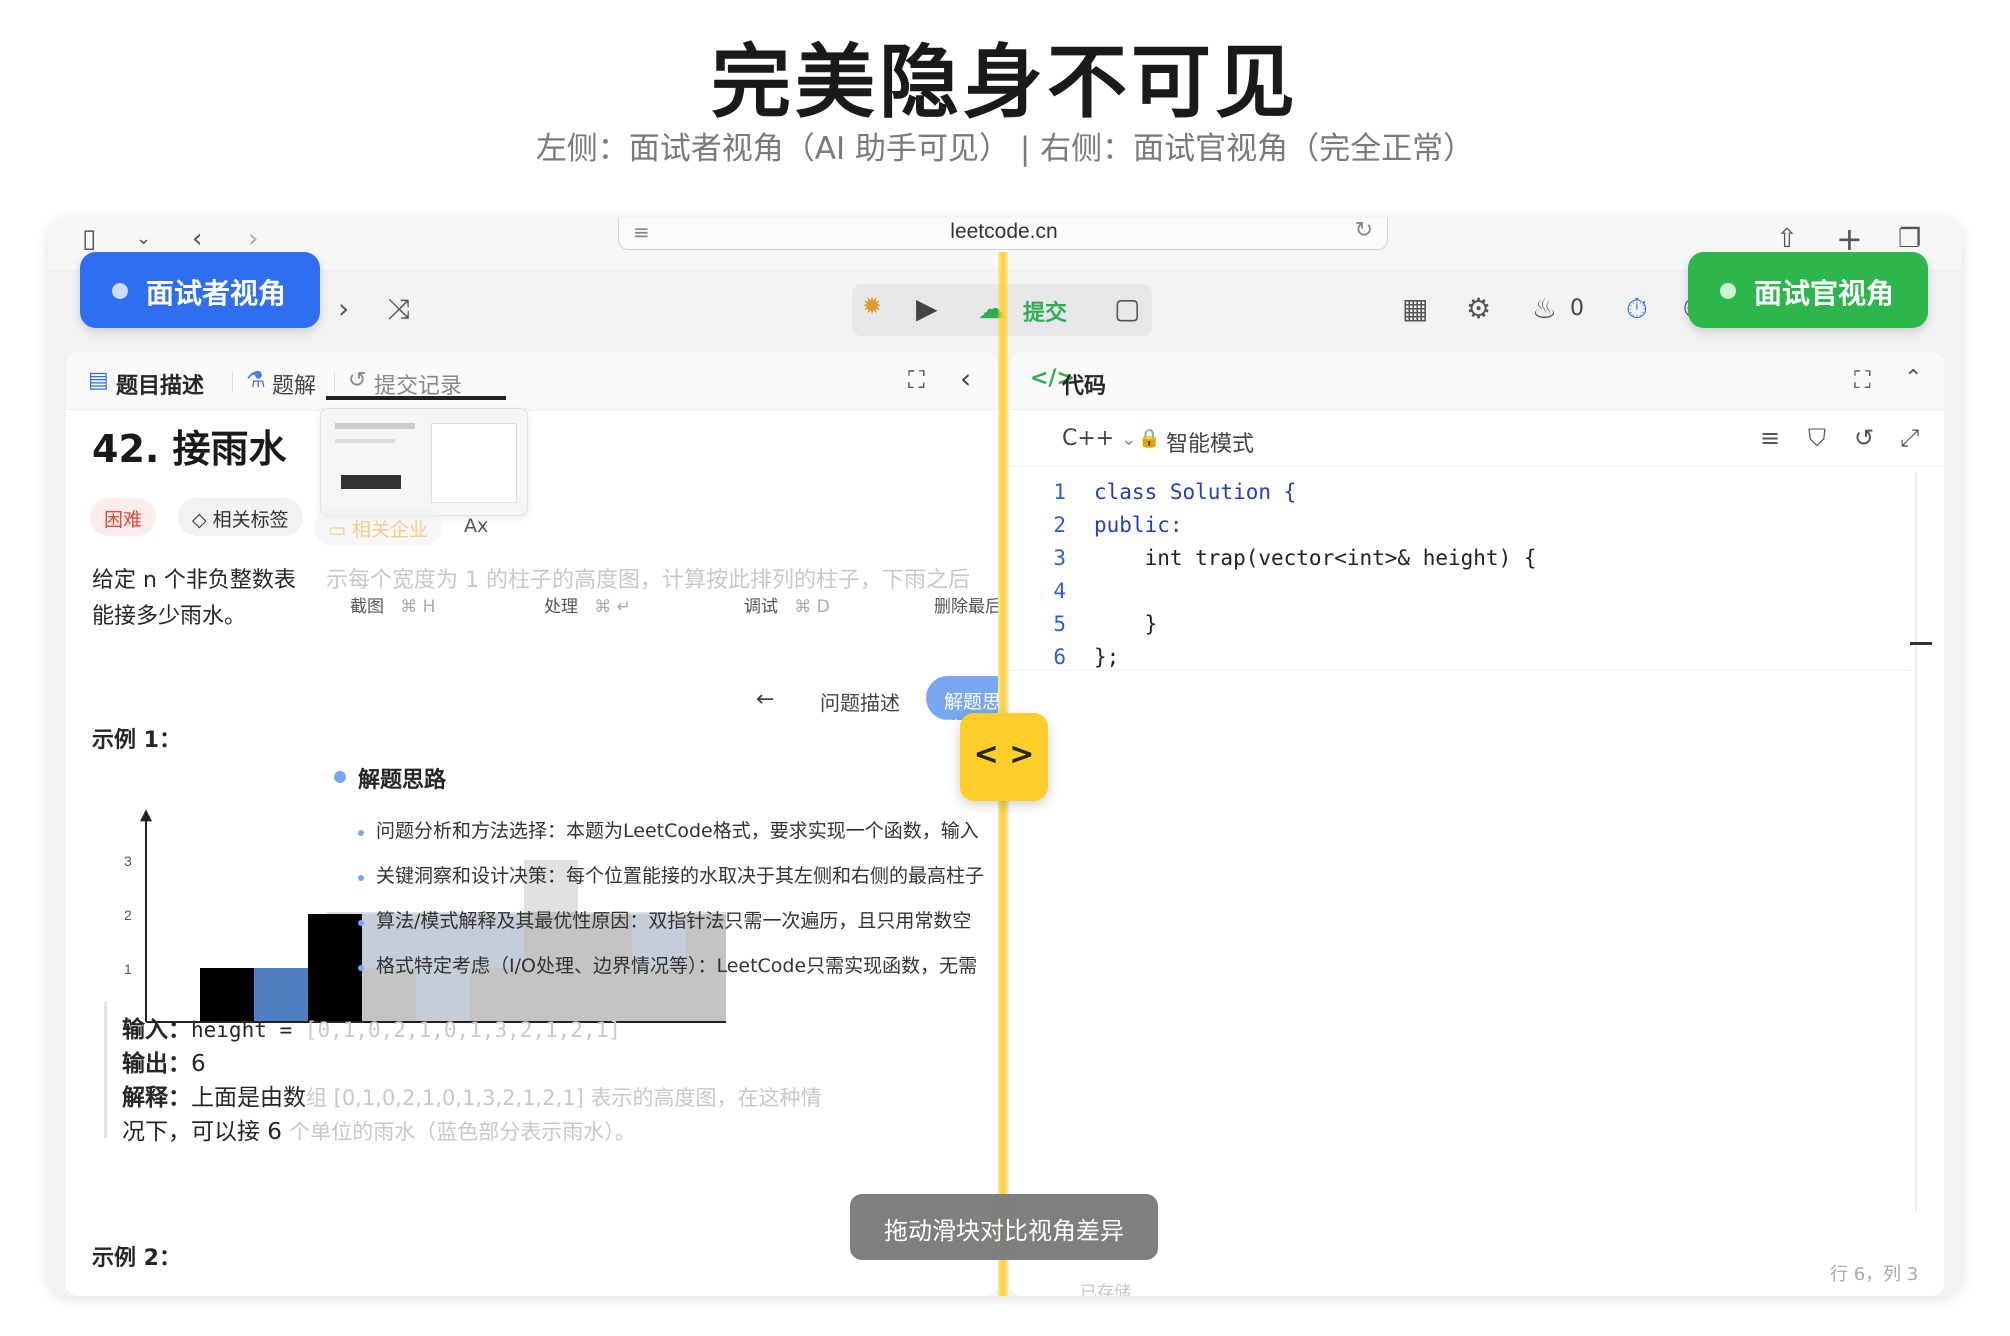 This screenshot has height=1336, width=2010. I want to click on shortcut-label: 截图, so click(367, 607).